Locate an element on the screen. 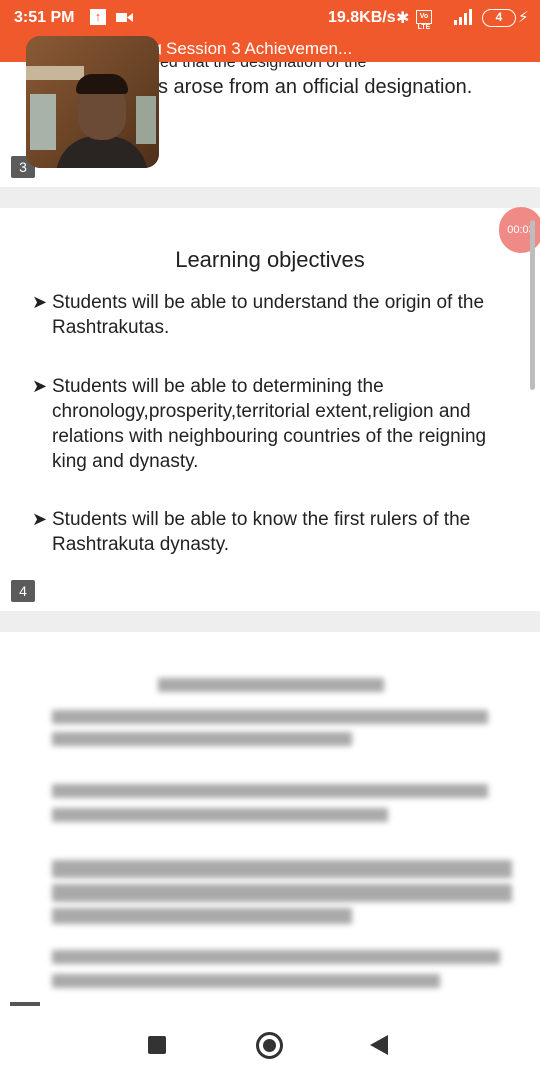  page-number-badge: 4 is located at coordinates (23, 591).